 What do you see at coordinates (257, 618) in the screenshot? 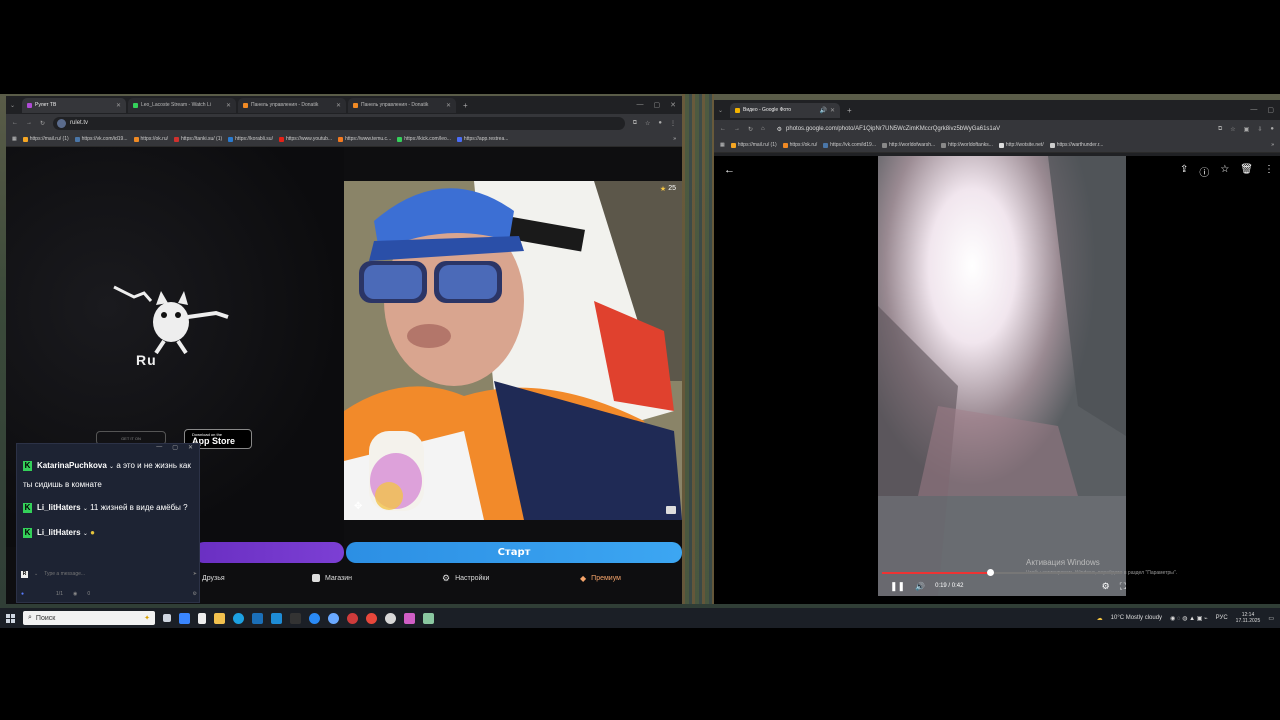
I see `steam-icon` at bounding box center [257, 618].